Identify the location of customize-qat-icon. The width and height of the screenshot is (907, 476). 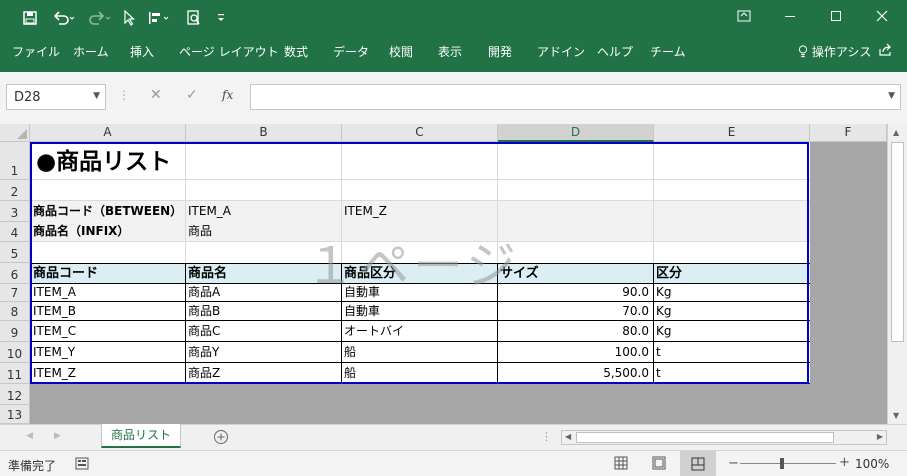
(221, 18).